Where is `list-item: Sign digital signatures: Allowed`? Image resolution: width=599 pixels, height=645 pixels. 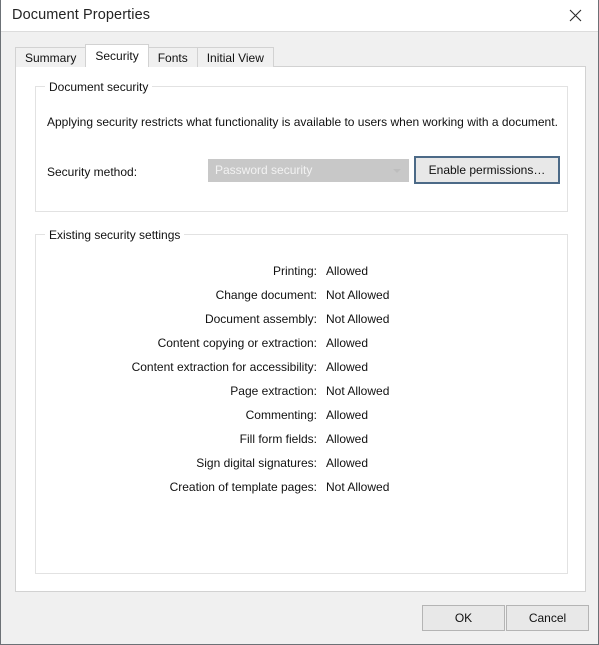
list-item: Sign digital signatures: Allowed is located at coordinates (301, 463).